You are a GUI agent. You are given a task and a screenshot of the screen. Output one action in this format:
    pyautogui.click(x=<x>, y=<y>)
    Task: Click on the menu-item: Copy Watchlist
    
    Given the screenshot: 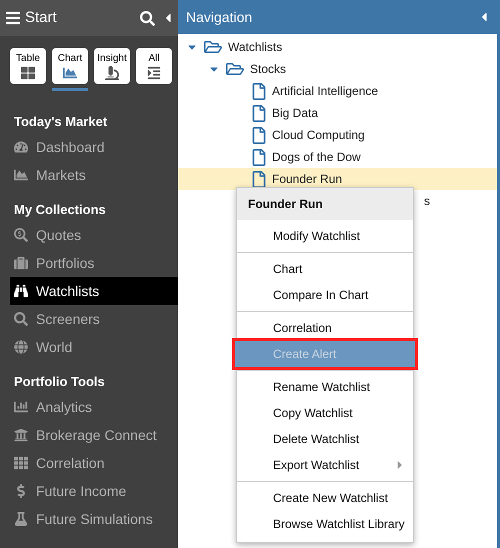 What is the action you would take?
    pyautogui.click(x=325, y=413)
    